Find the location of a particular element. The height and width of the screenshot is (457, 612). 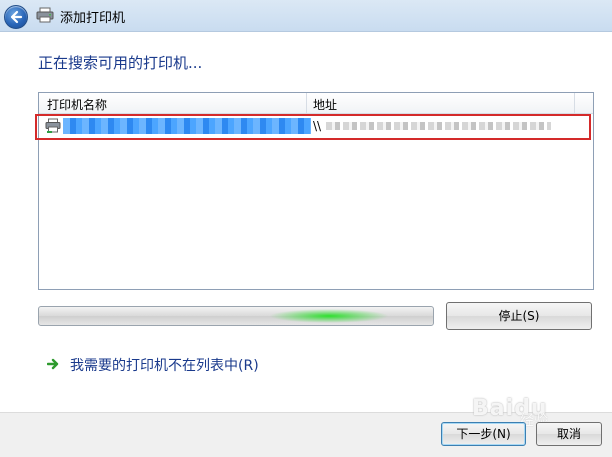

next-button: 下一步(N) is located at coordinates (483, 434).